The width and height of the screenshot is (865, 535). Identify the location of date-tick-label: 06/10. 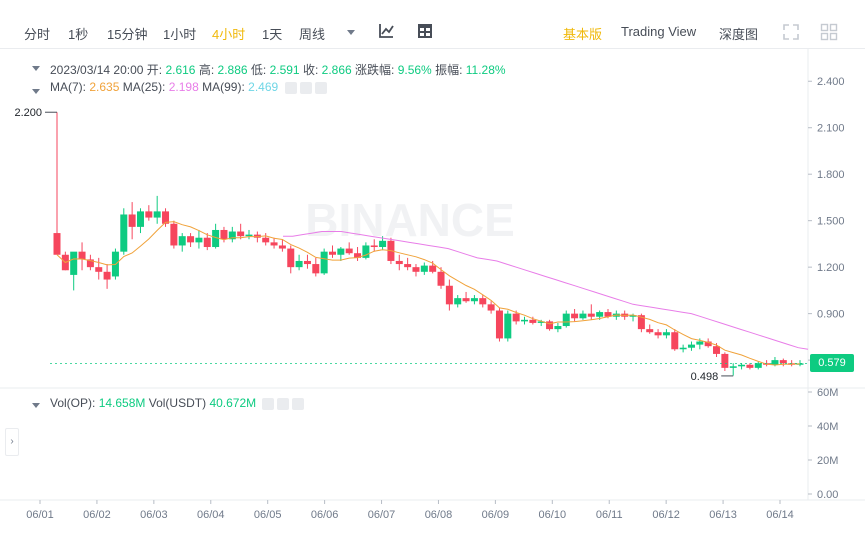
(553, 515).